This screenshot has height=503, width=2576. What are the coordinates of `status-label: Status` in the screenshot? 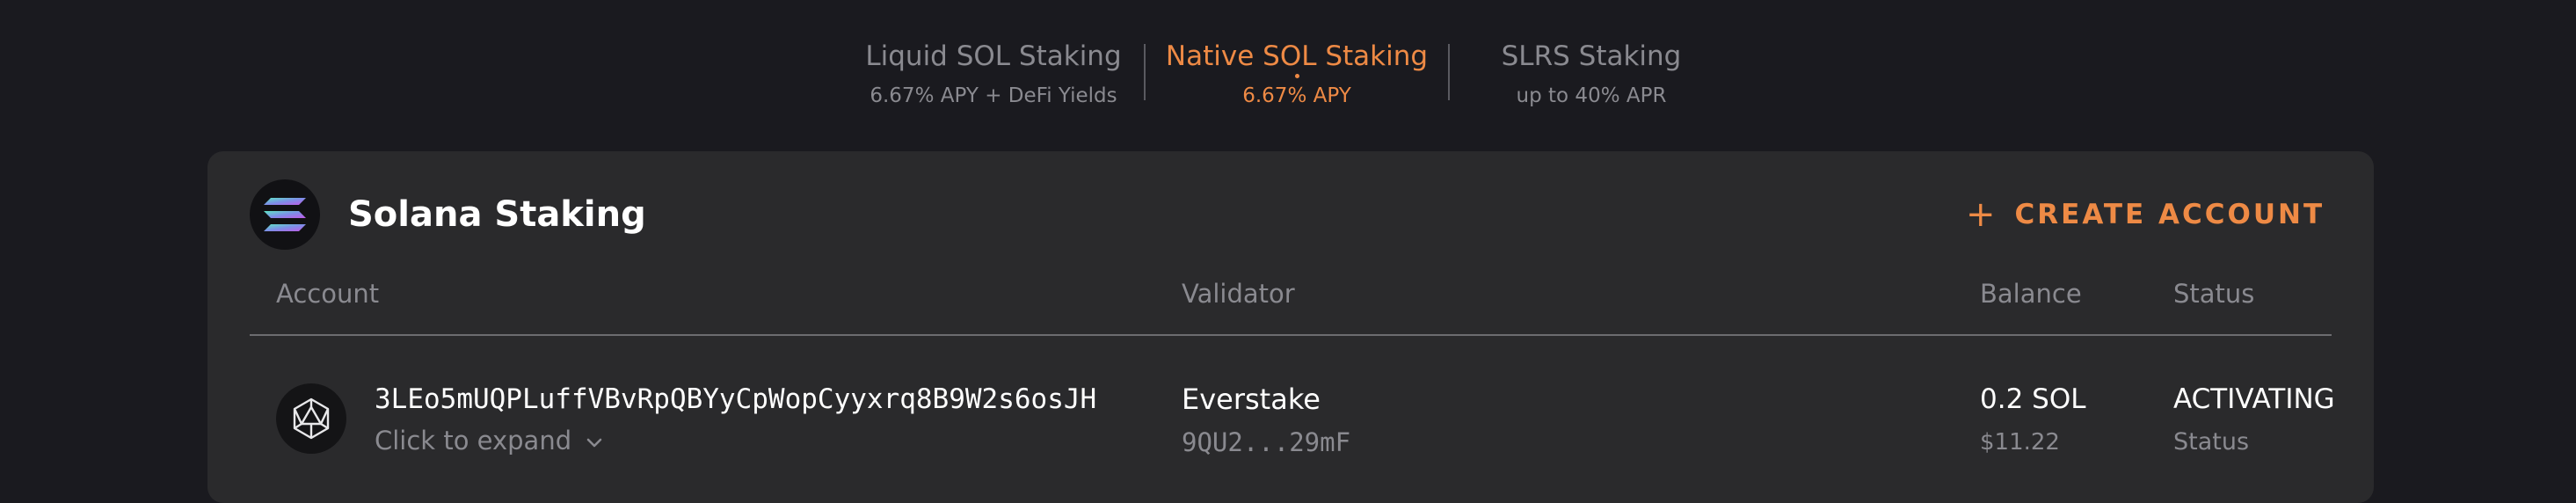 It's located at (2211, 442).